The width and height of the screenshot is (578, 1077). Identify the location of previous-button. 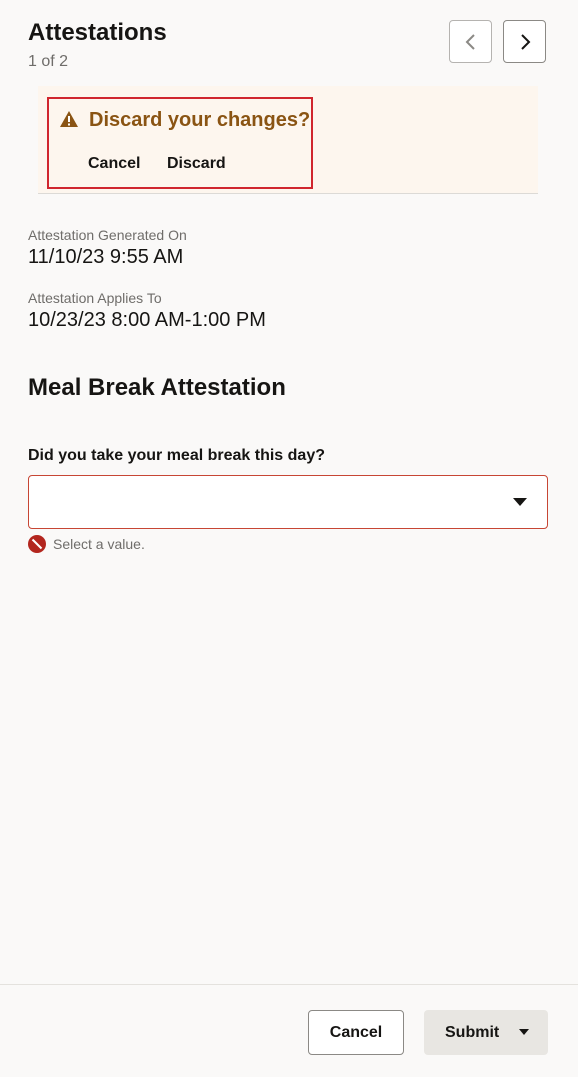
(470, 41).